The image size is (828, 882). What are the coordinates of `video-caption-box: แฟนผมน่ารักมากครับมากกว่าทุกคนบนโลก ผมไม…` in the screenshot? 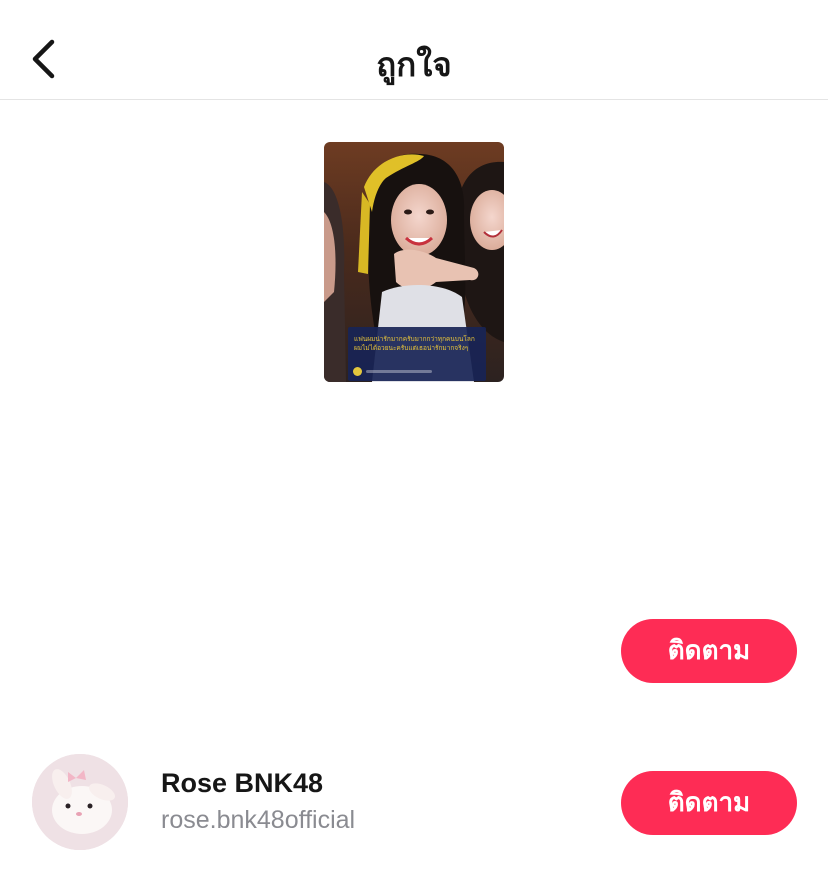 It's located at (417, 354).